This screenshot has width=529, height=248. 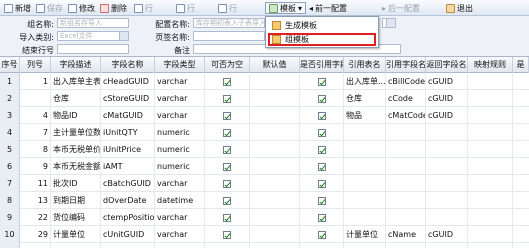 What do you see at coordinates (185, 8) in the screenshot?
I see `row-button-2: 行` at bounding box center [185, 8].